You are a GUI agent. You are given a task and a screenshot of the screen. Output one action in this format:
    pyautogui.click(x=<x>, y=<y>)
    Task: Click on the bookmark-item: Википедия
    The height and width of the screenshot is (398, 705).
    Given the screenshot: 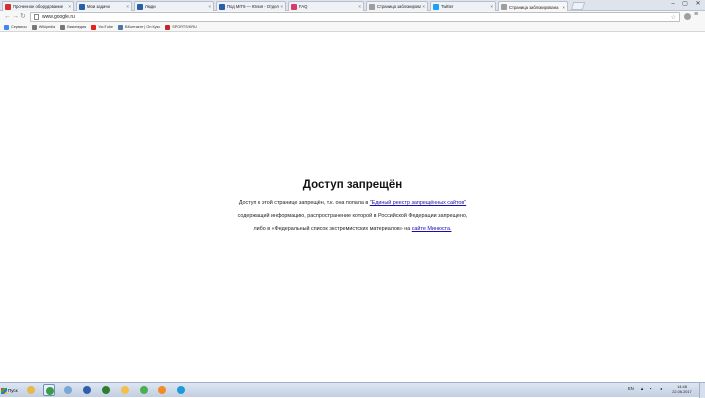 What is the action you would take?
    pyautogui.click(x=73, y=27)
    